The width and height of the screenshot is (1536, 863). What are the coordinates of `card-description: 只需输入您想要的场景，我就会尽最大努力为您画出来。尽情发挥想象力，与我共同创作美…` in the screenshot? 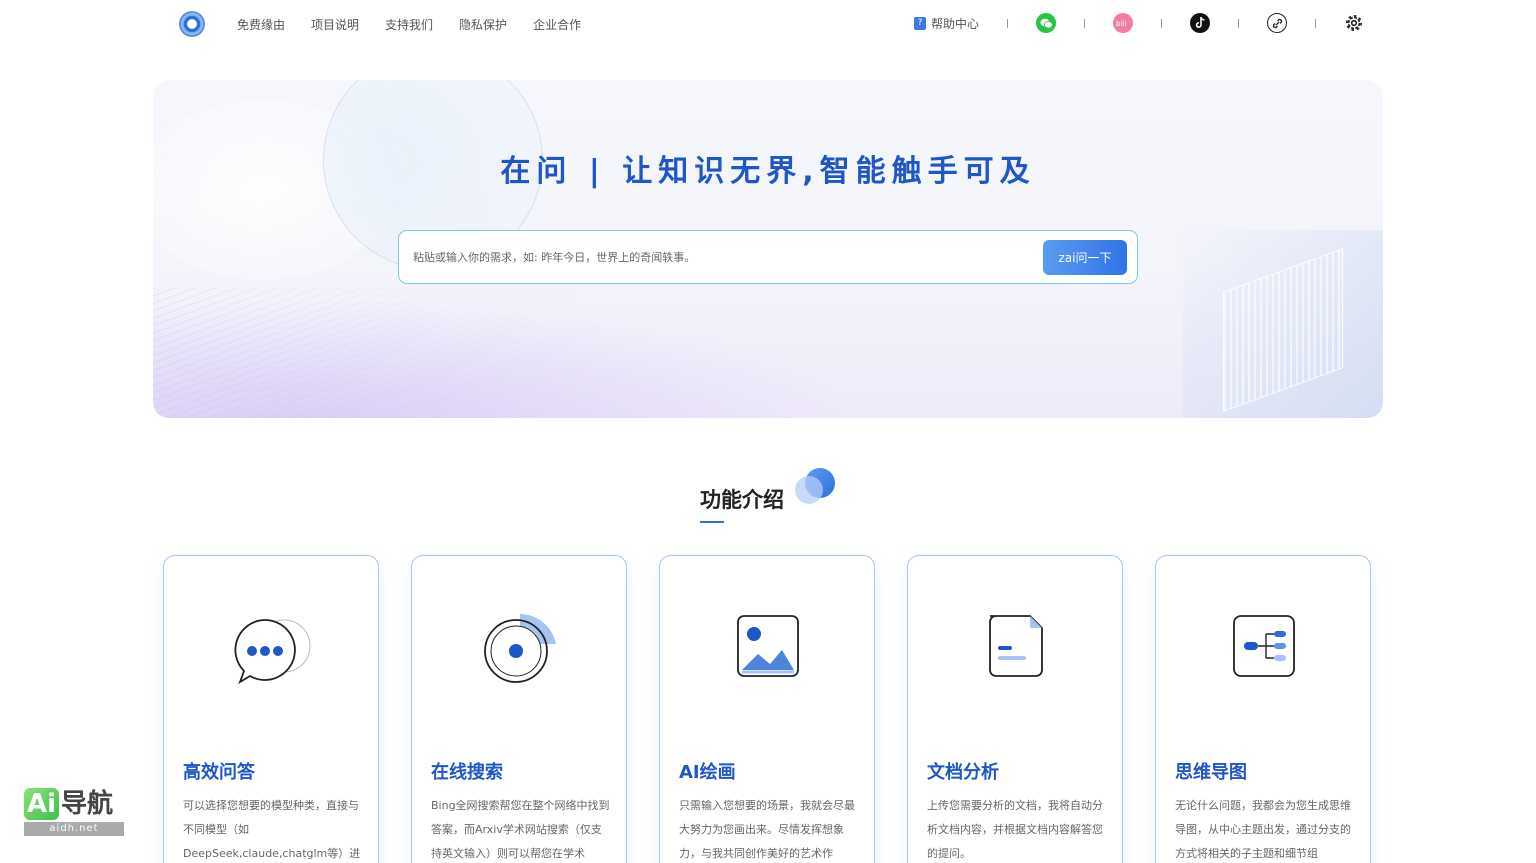 It's located at (767, 829).